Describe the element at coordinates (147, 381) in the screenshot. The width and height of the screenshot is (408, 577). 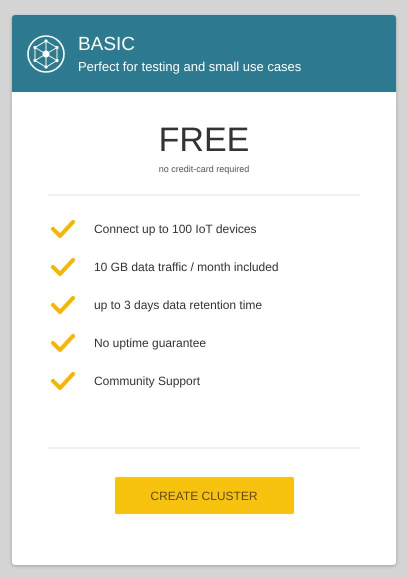
I see `feature-text: Community Support` at that location.